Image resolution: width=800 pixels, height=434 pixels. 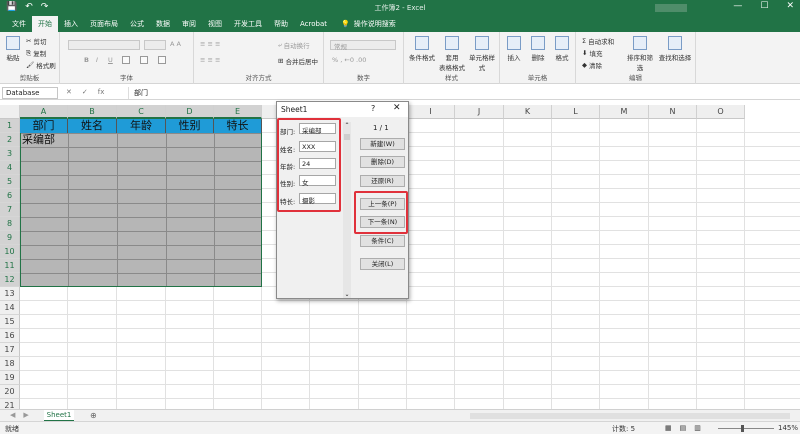 What do you see at coordinates (36, 53) in the screenshot?
I see `copy-button: ⎘ 复制` at bounding box center [36, 53].